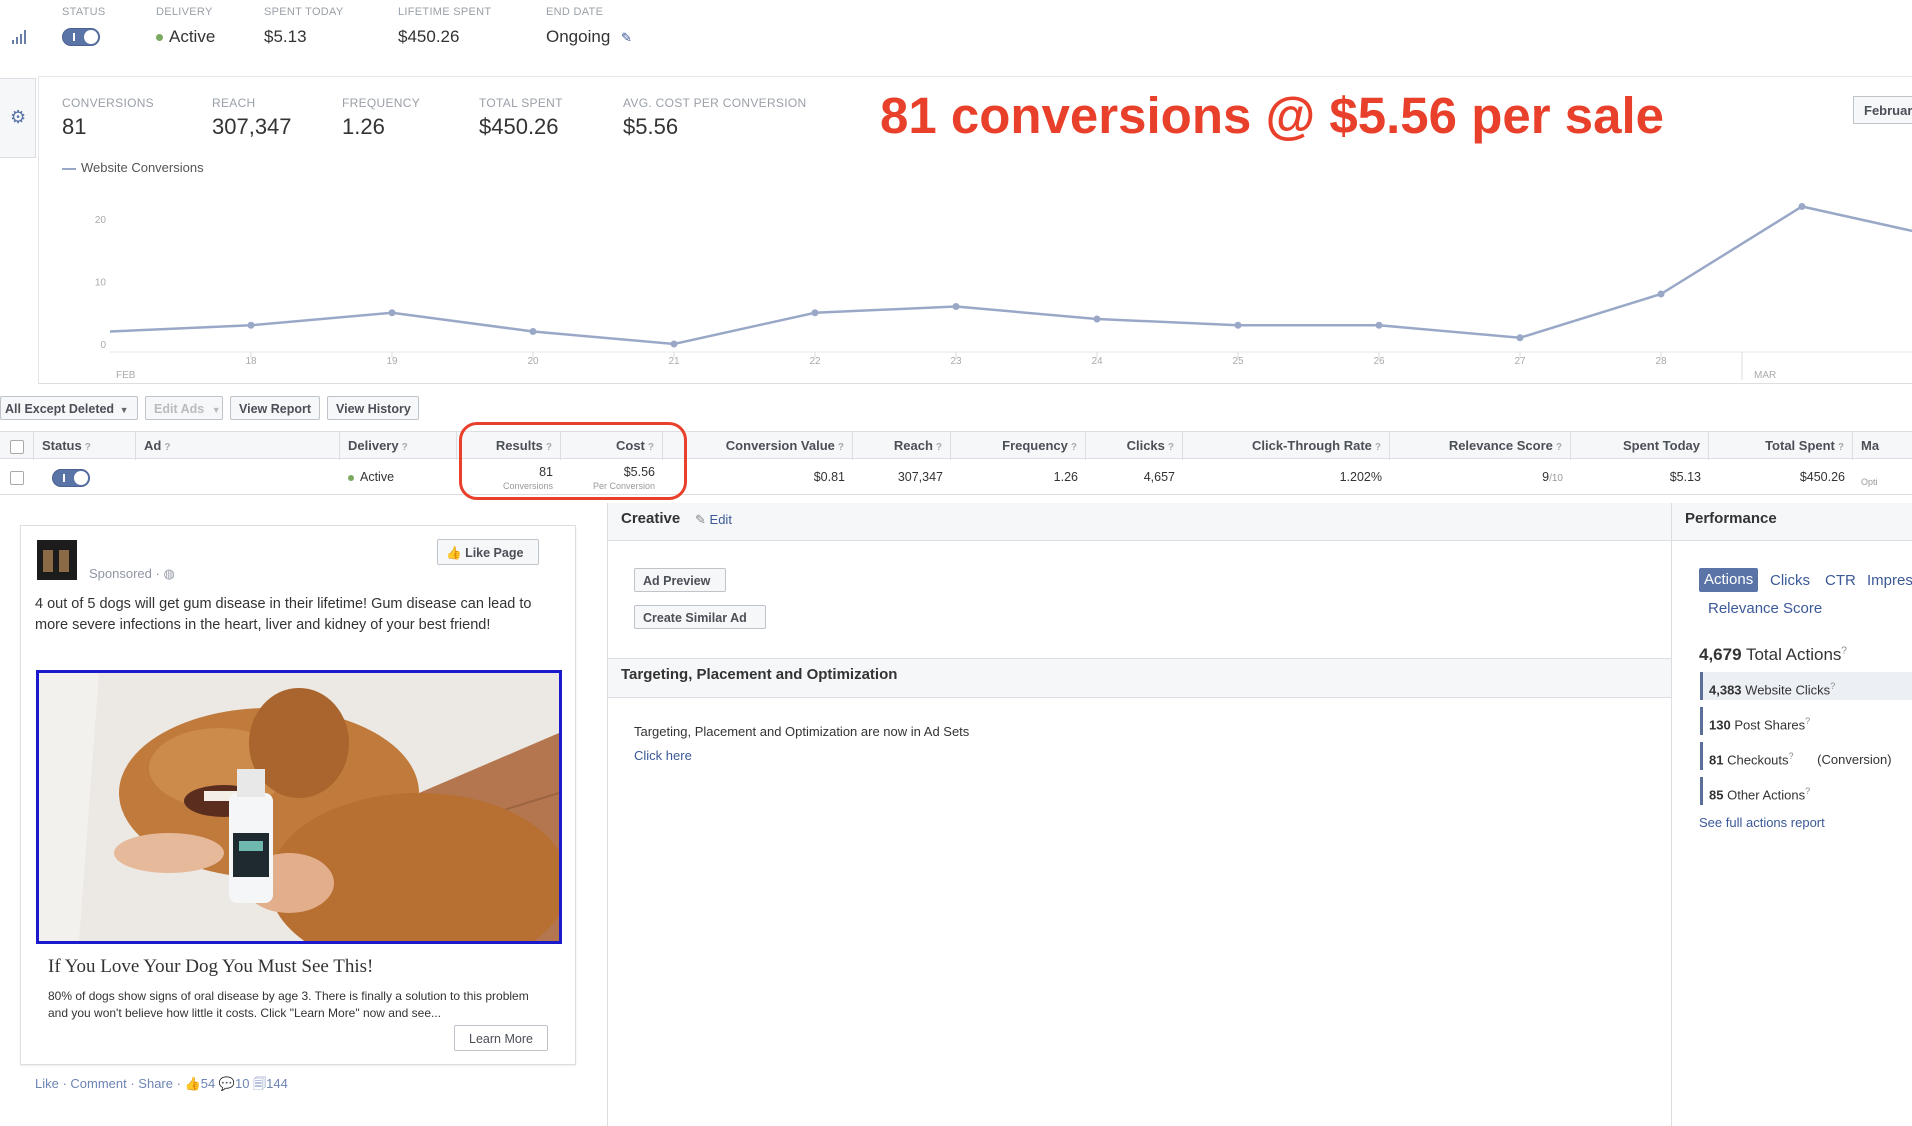  I want to click on action-other: 85 Other Actions?, so click(1806, 791).